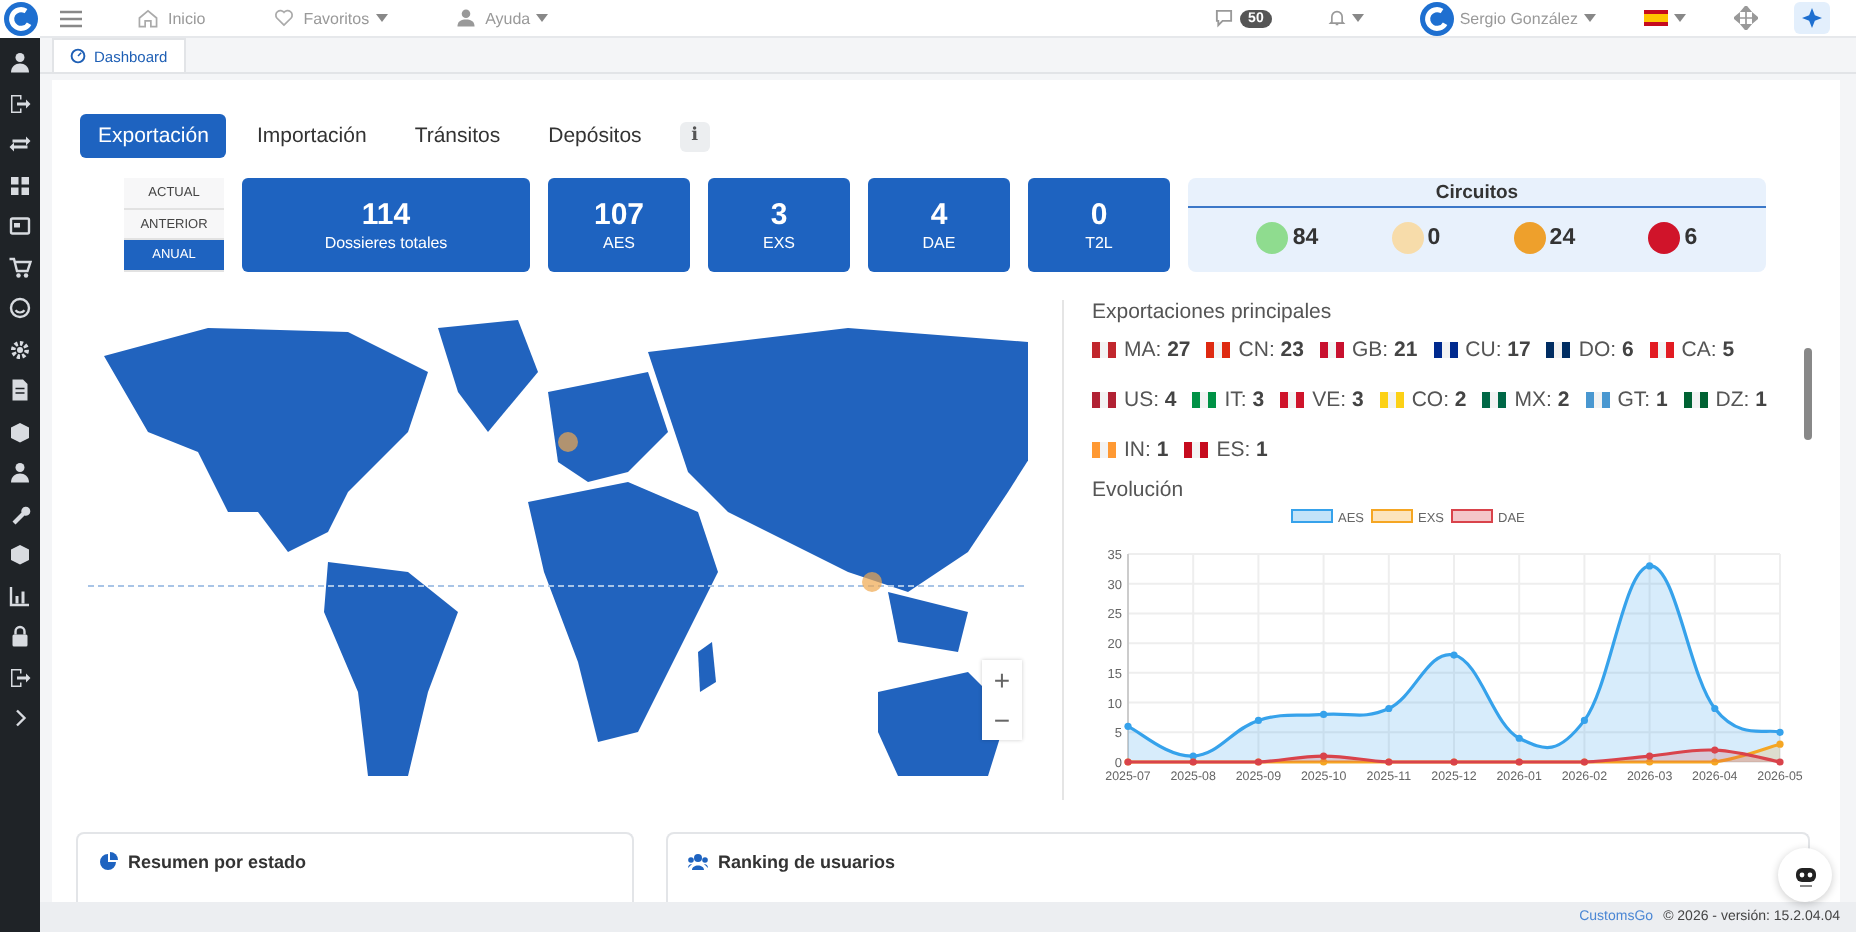 The width and height of the screenshot is (1856, 932). Describe the element at coordinates (1708, 350) in the screenshot. I see `export-count: CA: 5` at that location.